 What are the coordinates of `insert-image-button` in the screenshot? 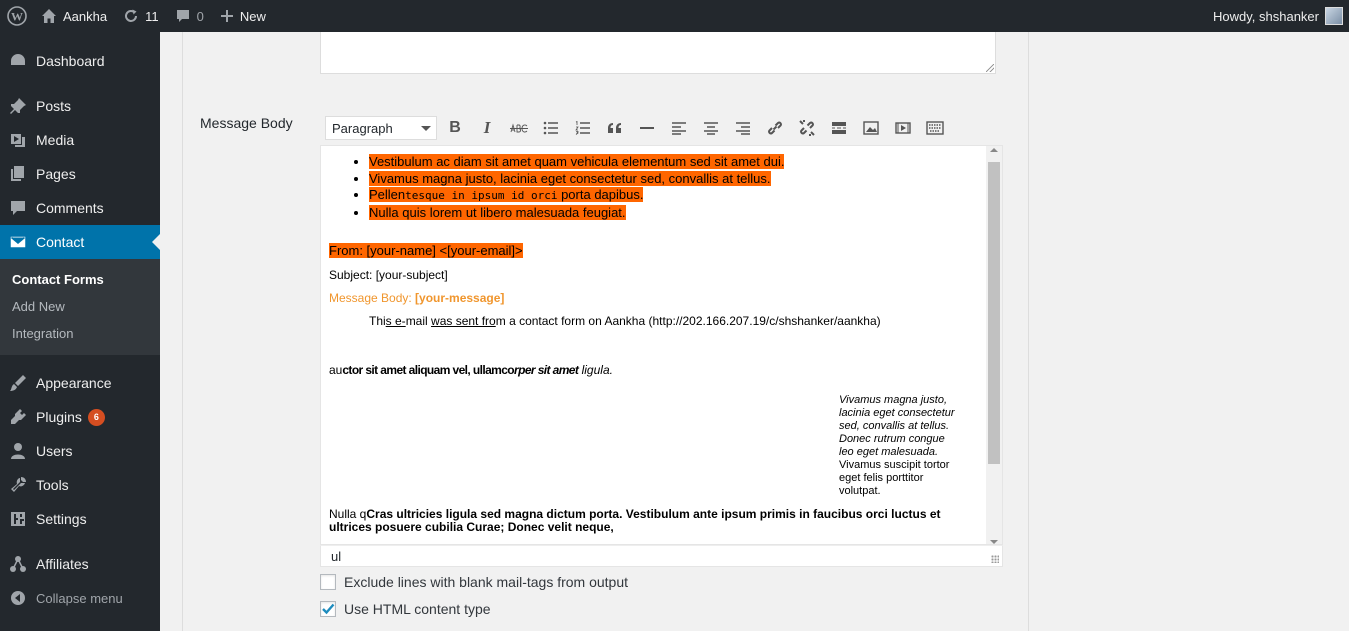 It's located at (871, 128).